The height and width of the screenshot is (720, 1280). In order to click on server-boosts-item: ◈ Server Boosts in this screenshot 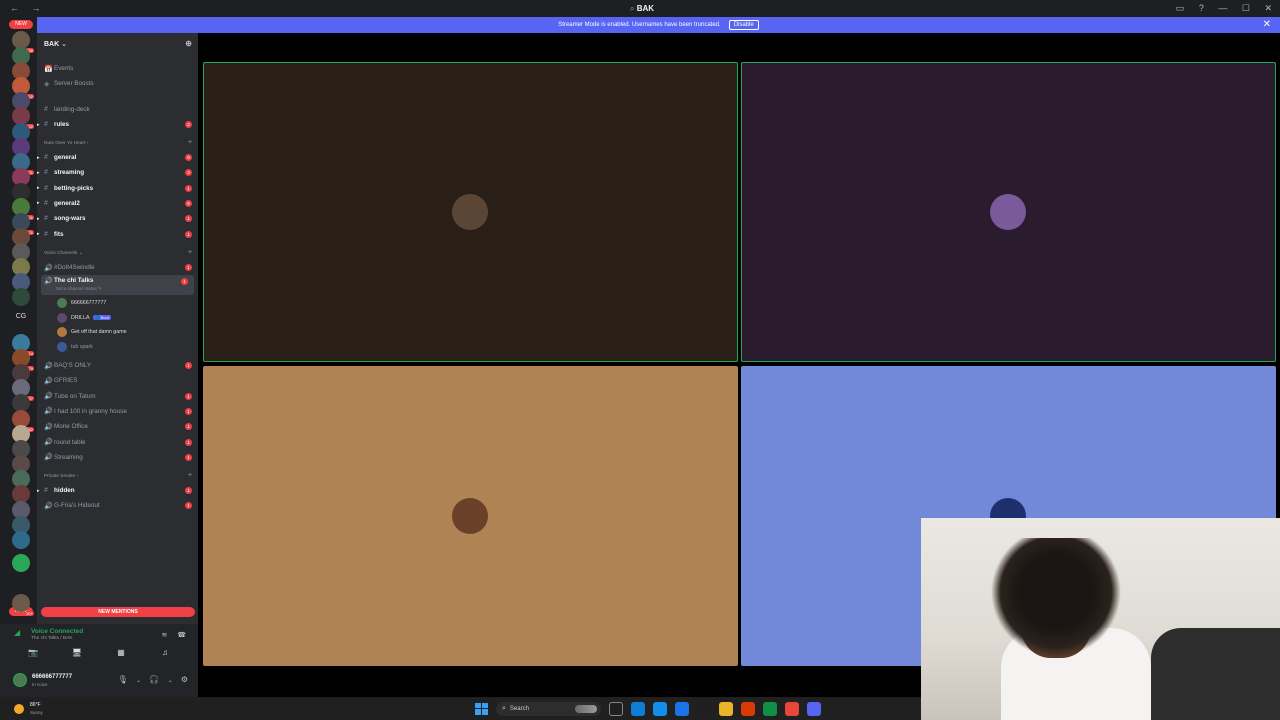, I will do `click(117, 83)`.